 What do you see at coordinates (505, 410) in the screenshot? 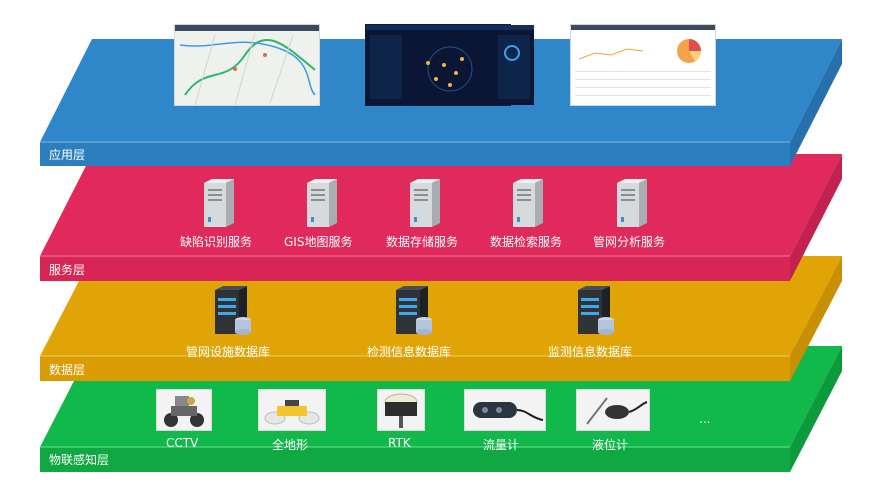
I see `flowmeter-image` at bounding box center [505, 410].